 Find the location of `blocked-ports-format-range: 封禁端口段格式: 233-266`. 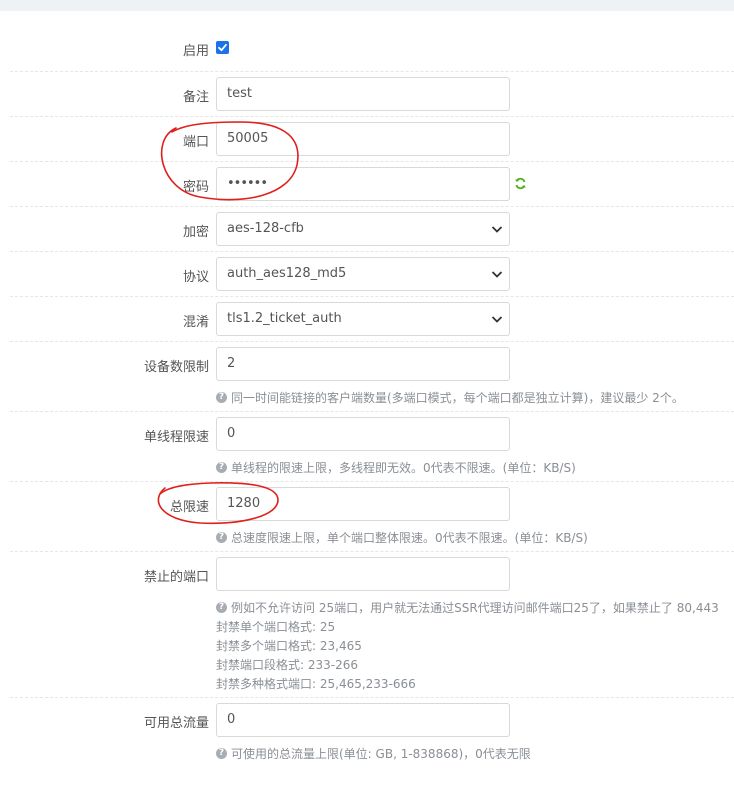

blocked-ports-format-range: 封禁端口段格式: 233-266 is located at coordinates (287, 665).